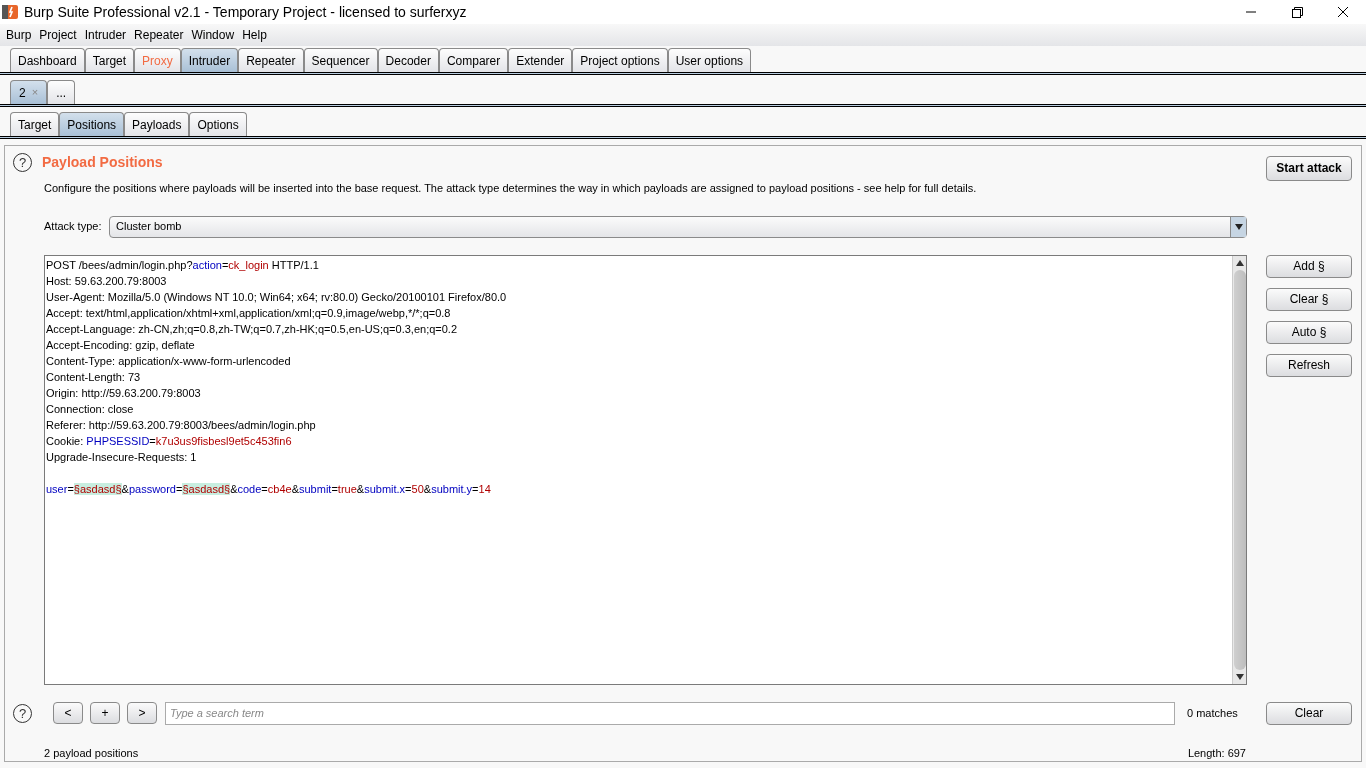 The image size is (1366, 768). I want to click on tab: Intruder, so click(209, 60).